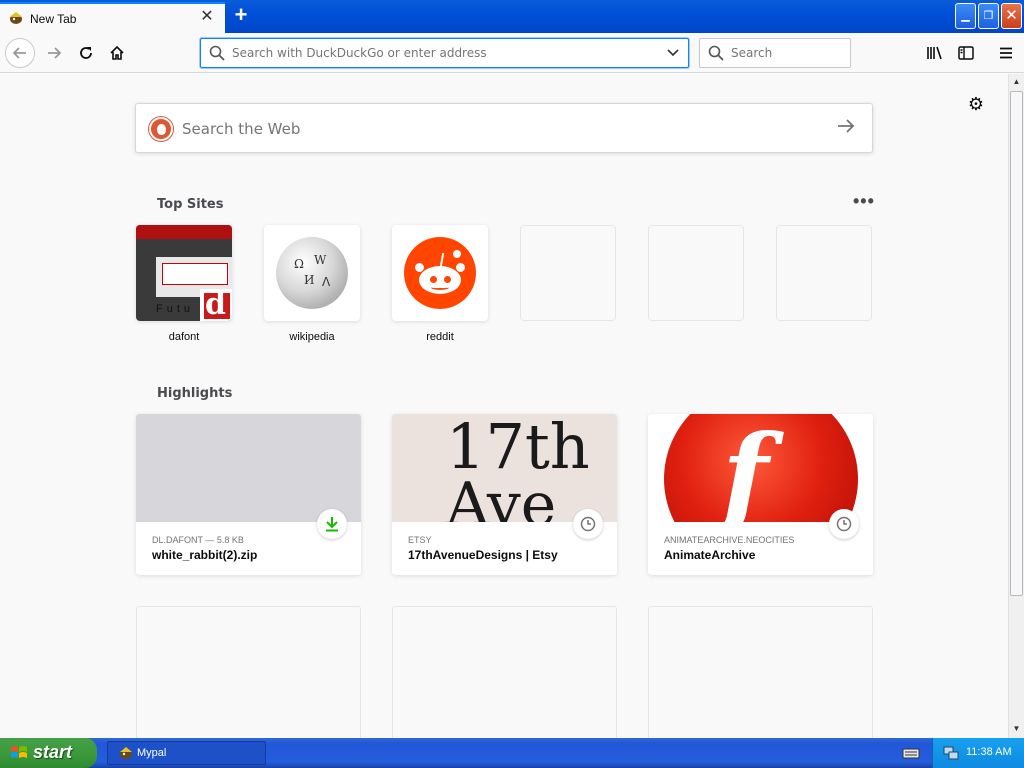  What do you see at coordinates (161, 129) in the screenshot?
I see `duckduckgo-icon` at bounding box center [161, 129].